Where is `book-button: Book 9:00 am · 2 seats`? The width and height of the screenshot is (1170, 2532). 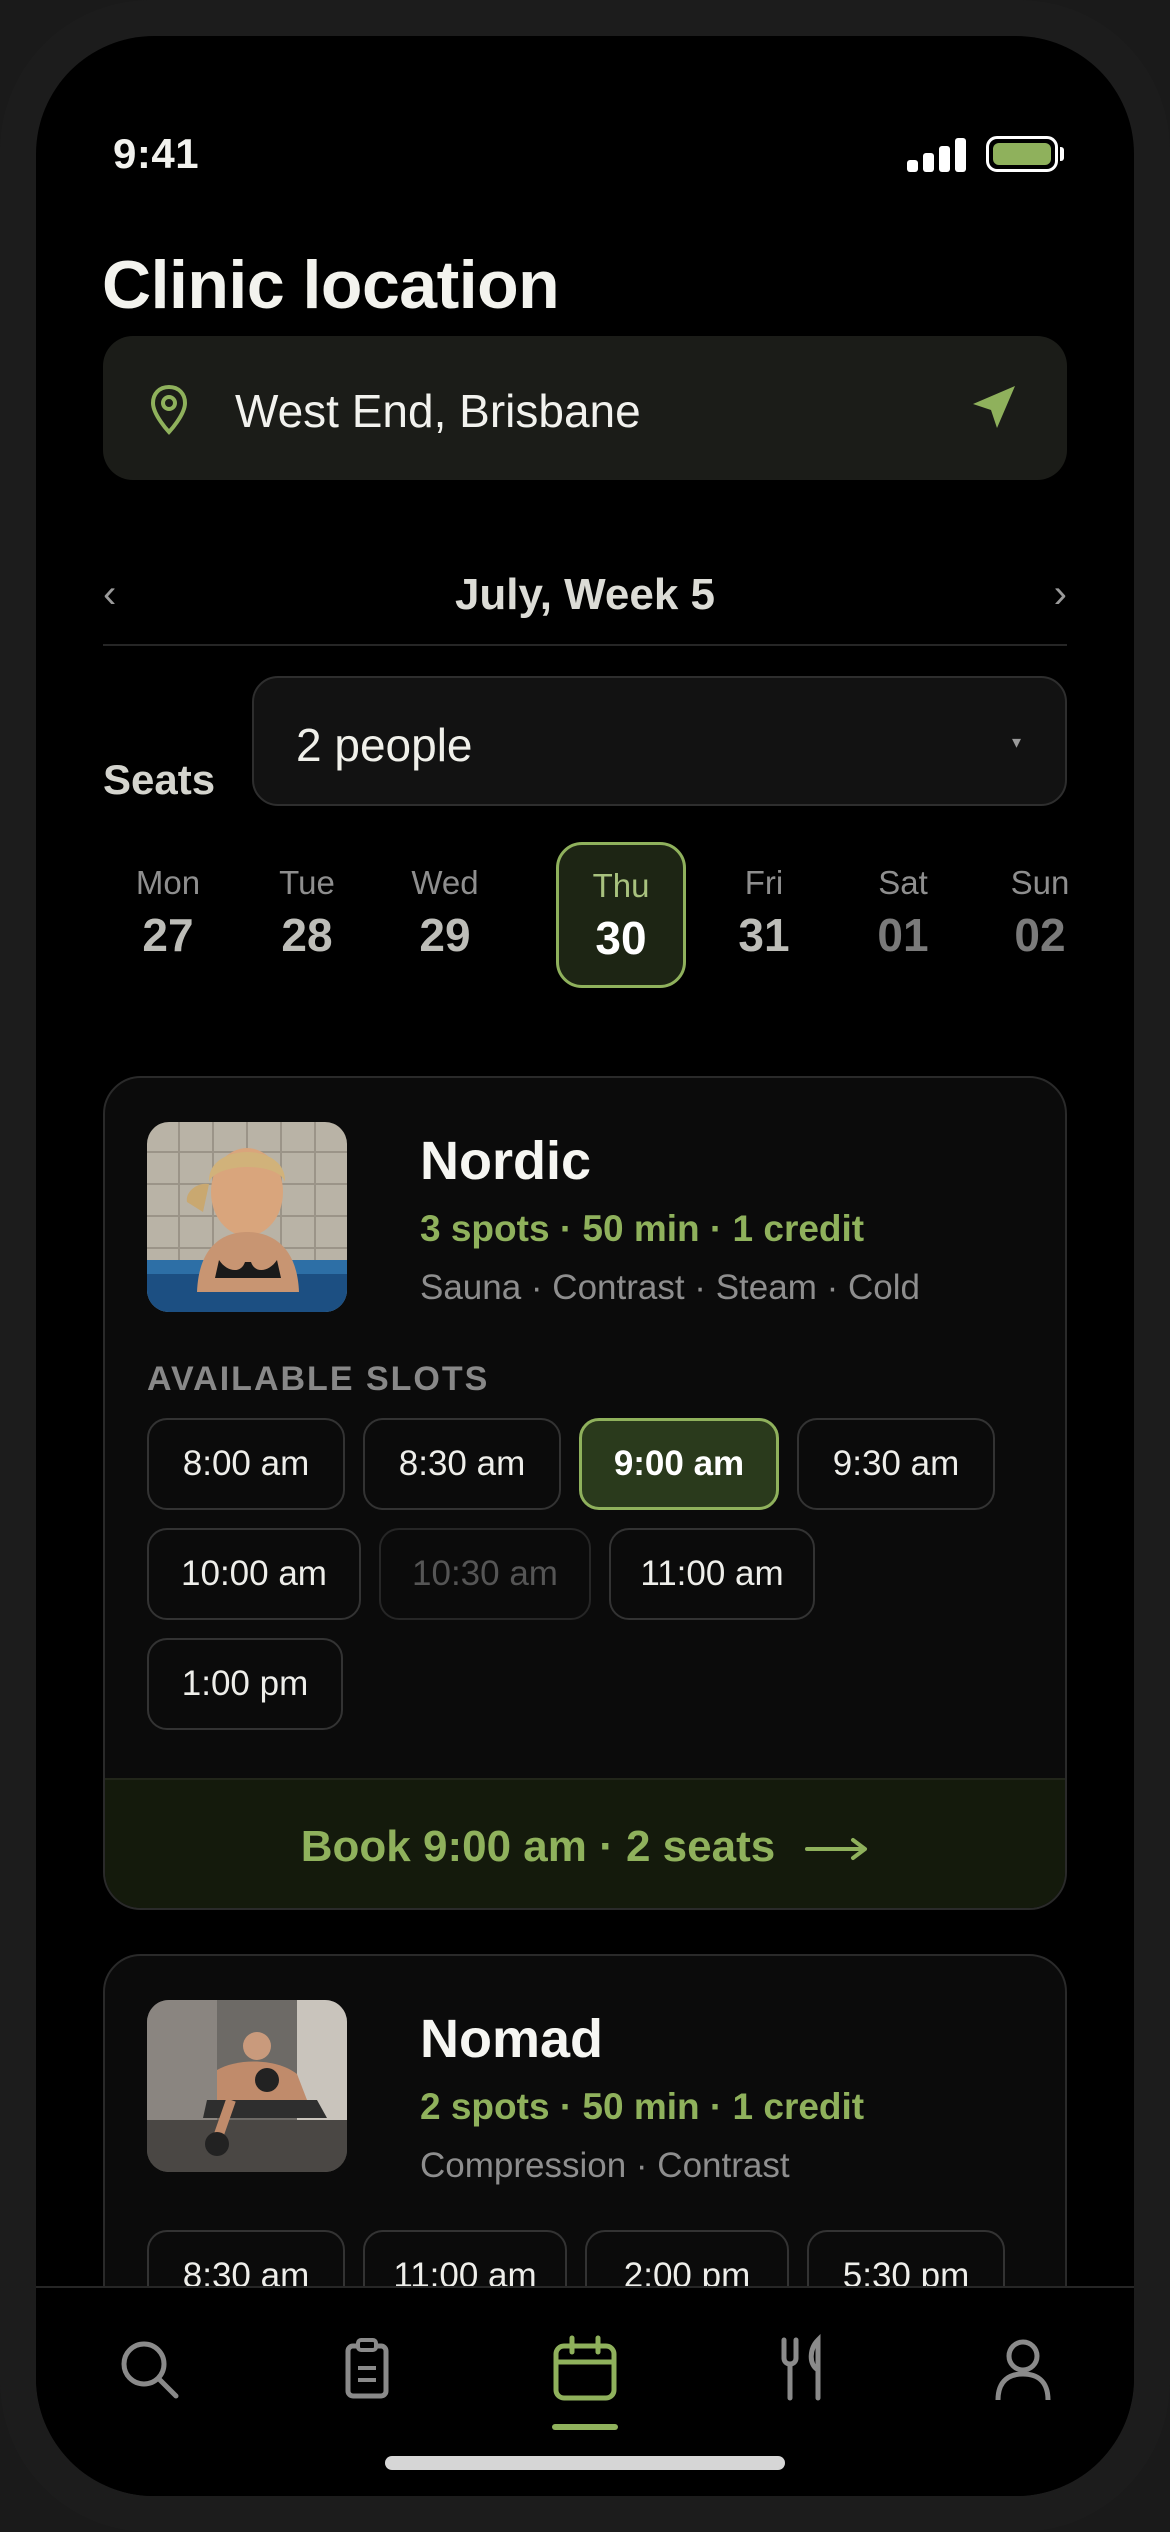
book-button: Book 9:00 am · 2 seats is located at coordinates (585, 1843).